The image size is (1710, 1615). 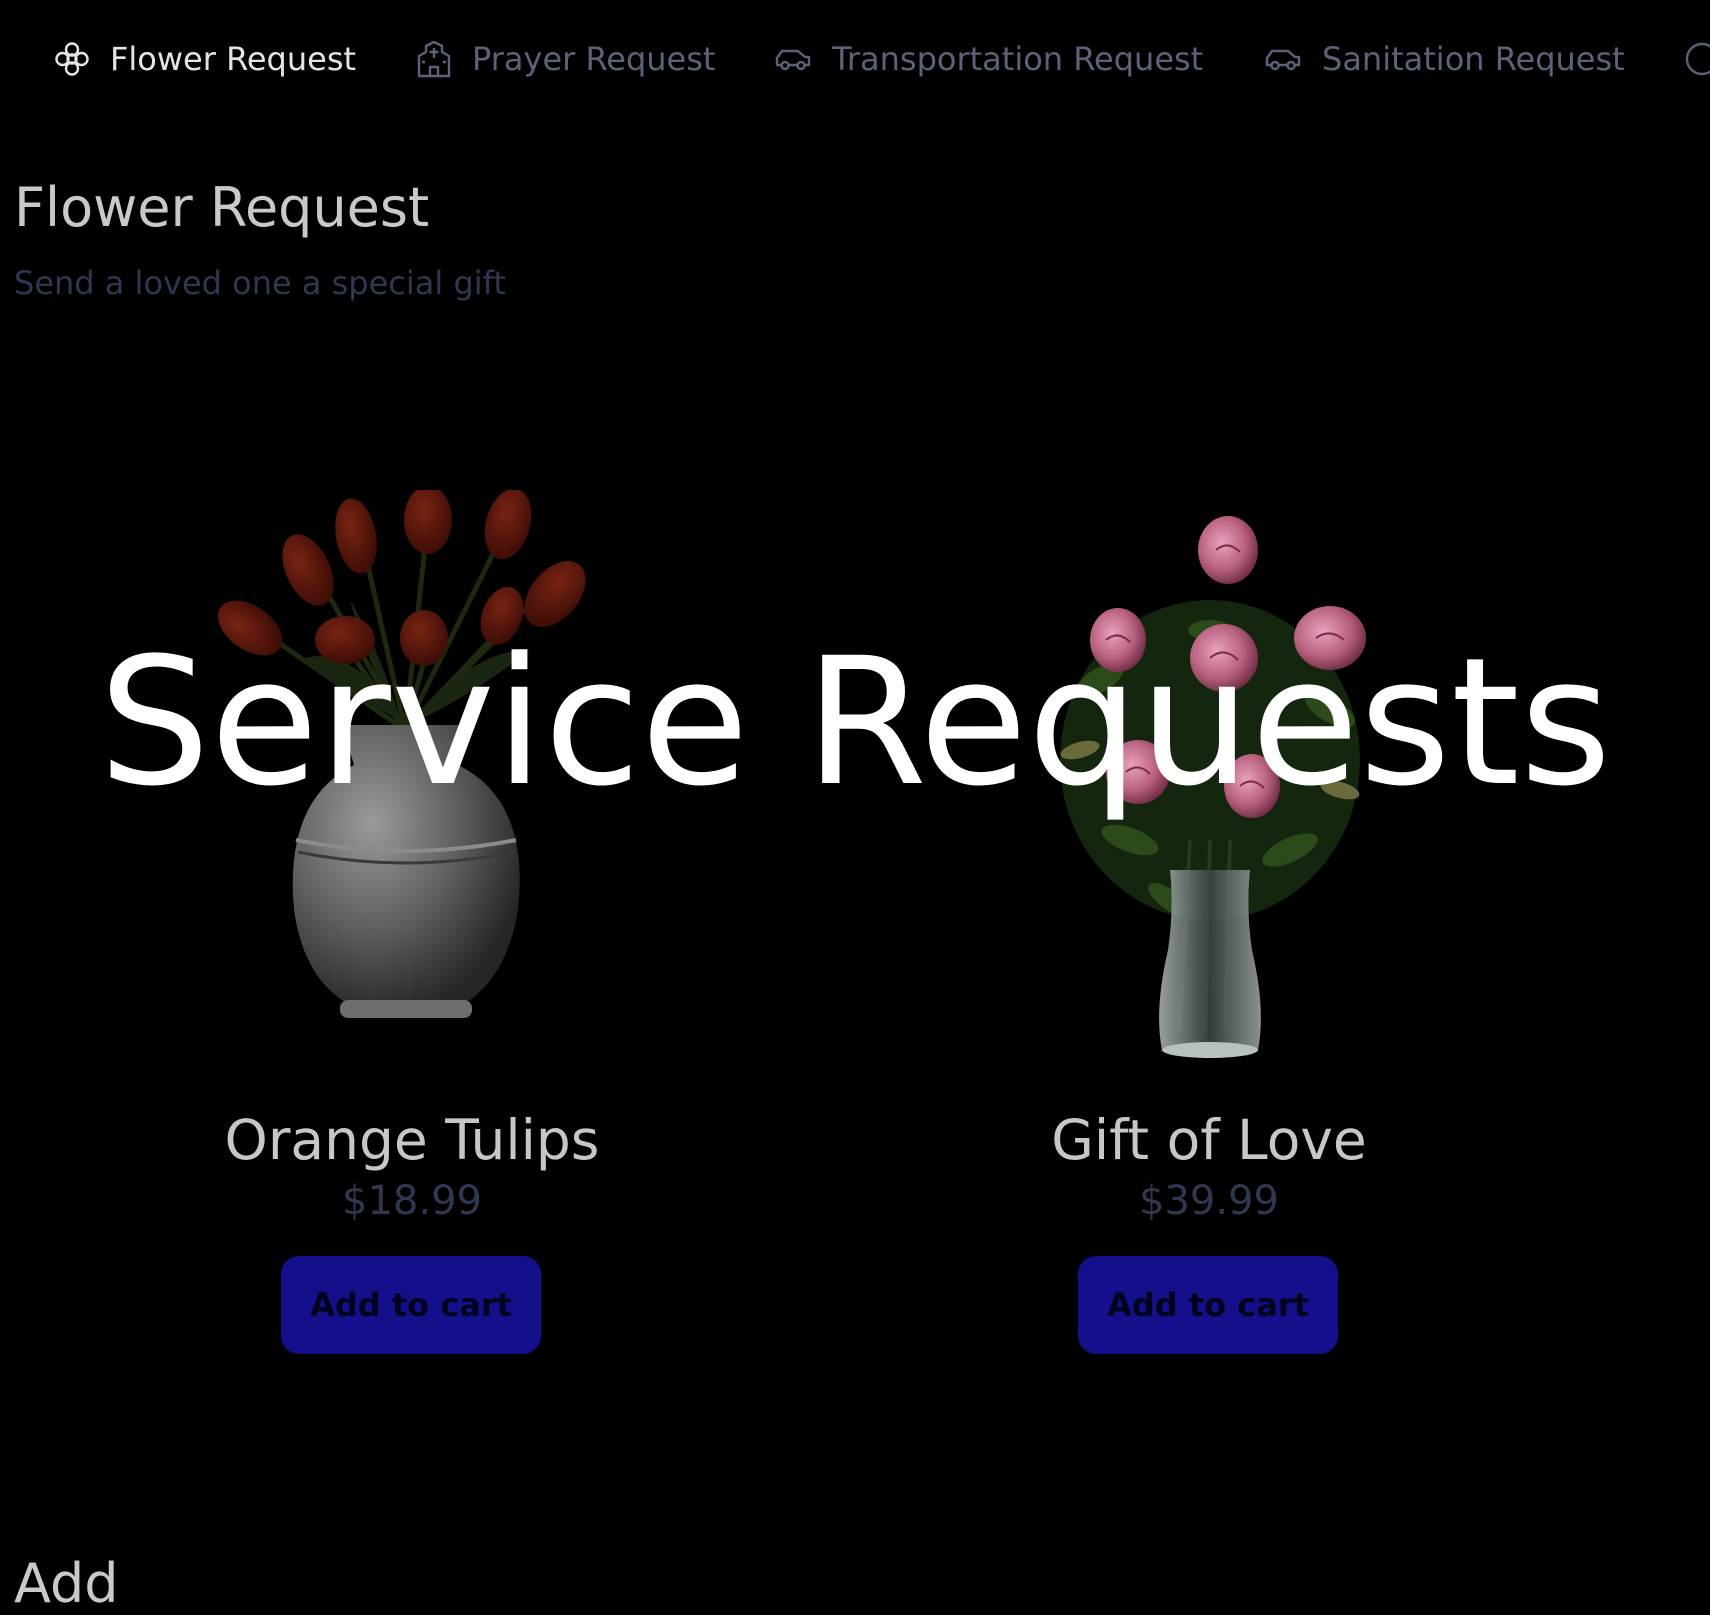 I want to click on tab-next-partial, so click(x=1697, y=59).